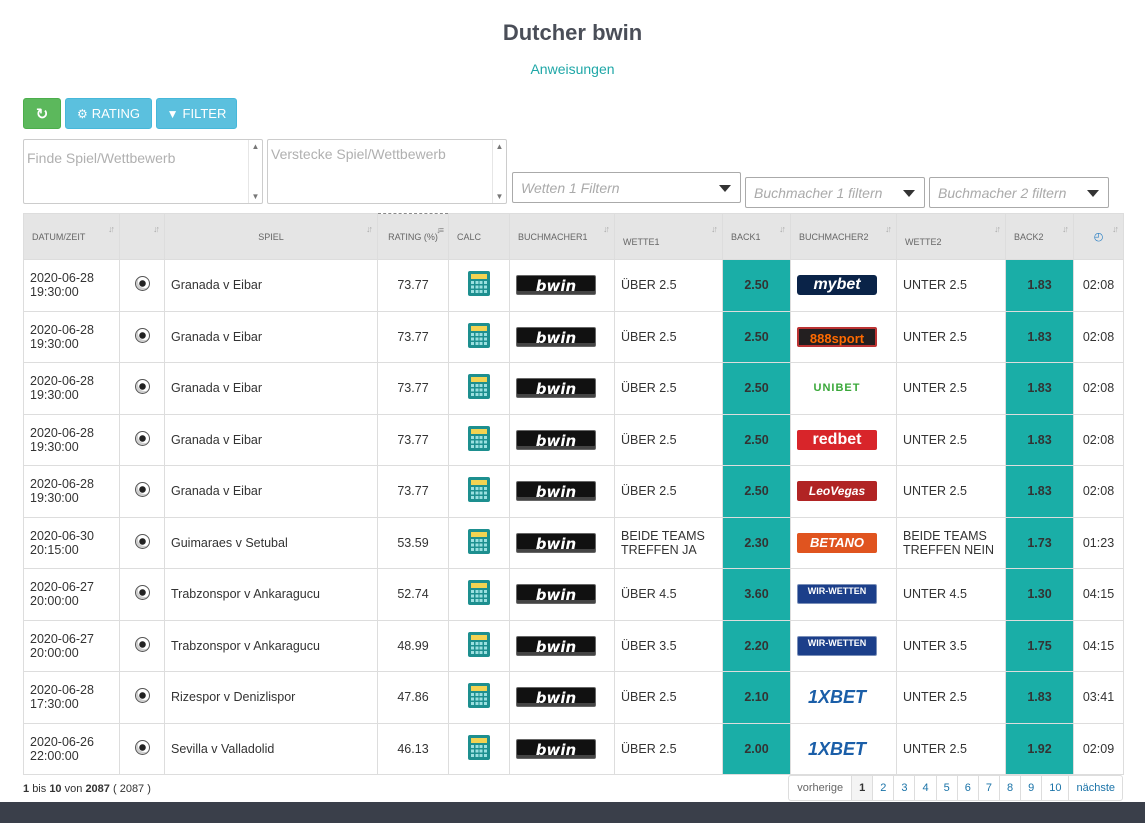 This screenshot has width=1145, height=823. Describe the element at coordinates (837, 542) in the screenshot. I see `bookmaker2-logo: BETANO` at that location.